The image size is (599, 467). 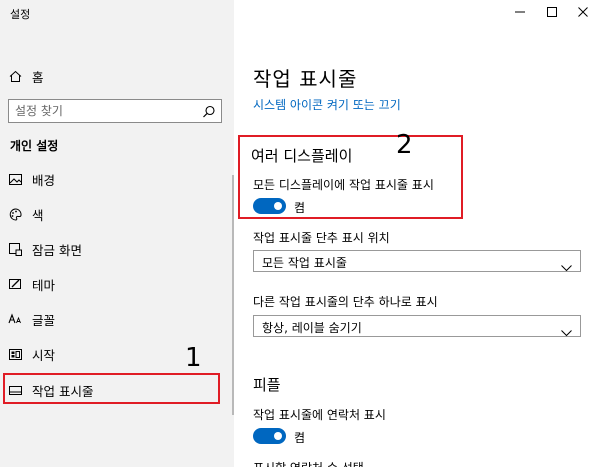 What do you see at coordinates (117, 249) in the screenshot?
I see `sidebar-item-lock-screen: 잠금 화면` at bounding box center [117, 249].